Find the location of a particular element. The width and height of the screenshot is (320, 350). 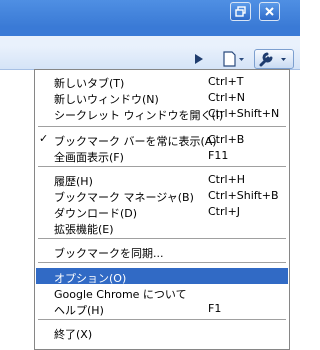

play-icon is located at coordinates (199, 59).